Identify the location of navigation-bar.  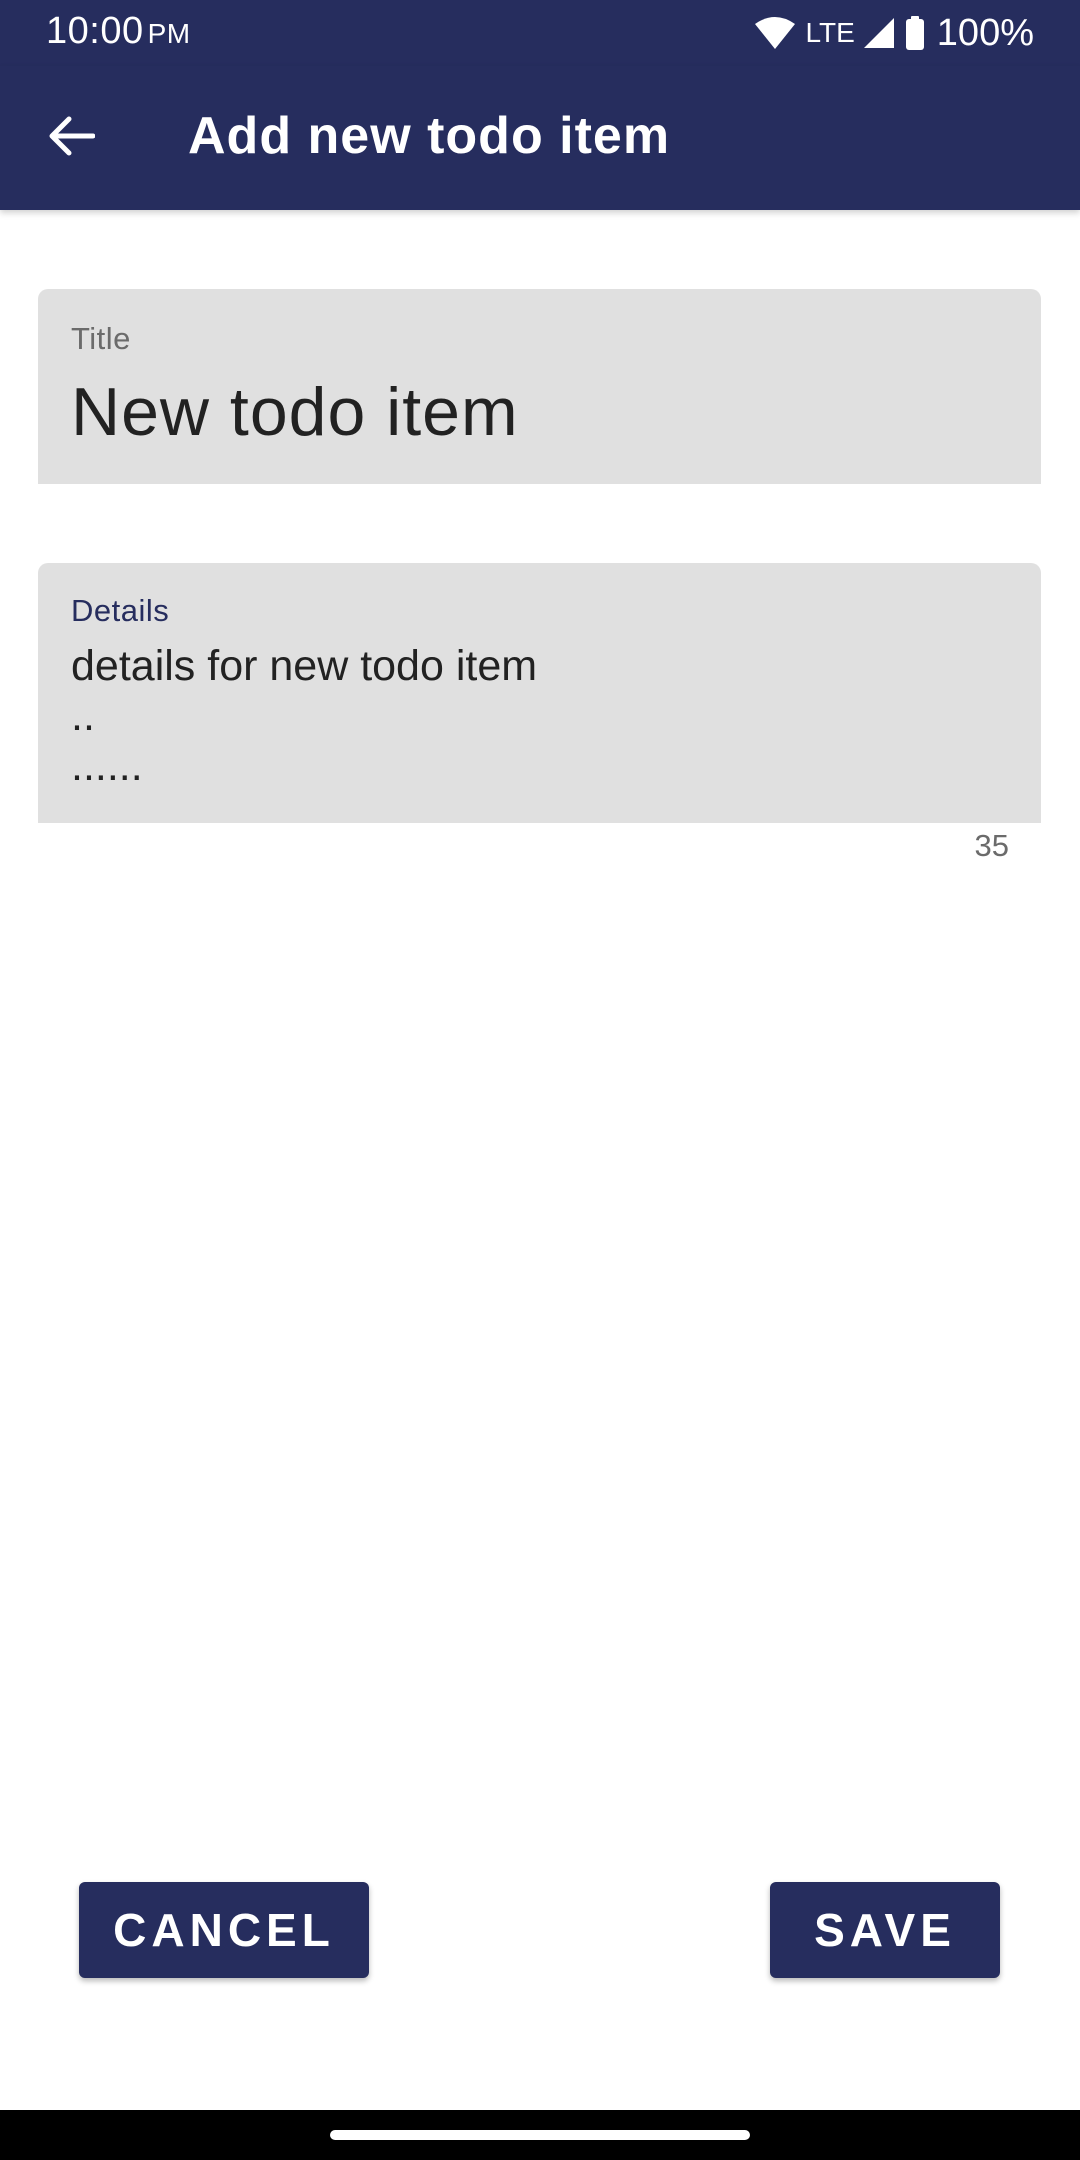
(540, 2135).